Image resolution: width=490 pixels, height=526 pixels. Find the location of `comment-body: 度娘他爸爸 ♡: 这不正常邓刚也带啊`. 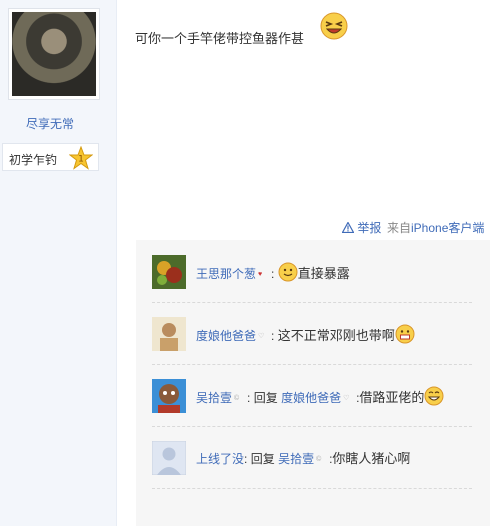

comment-body: 度娘他爸爸 ♡: 这不正常邓刚也带啊 is located at coordinates (305, 334).